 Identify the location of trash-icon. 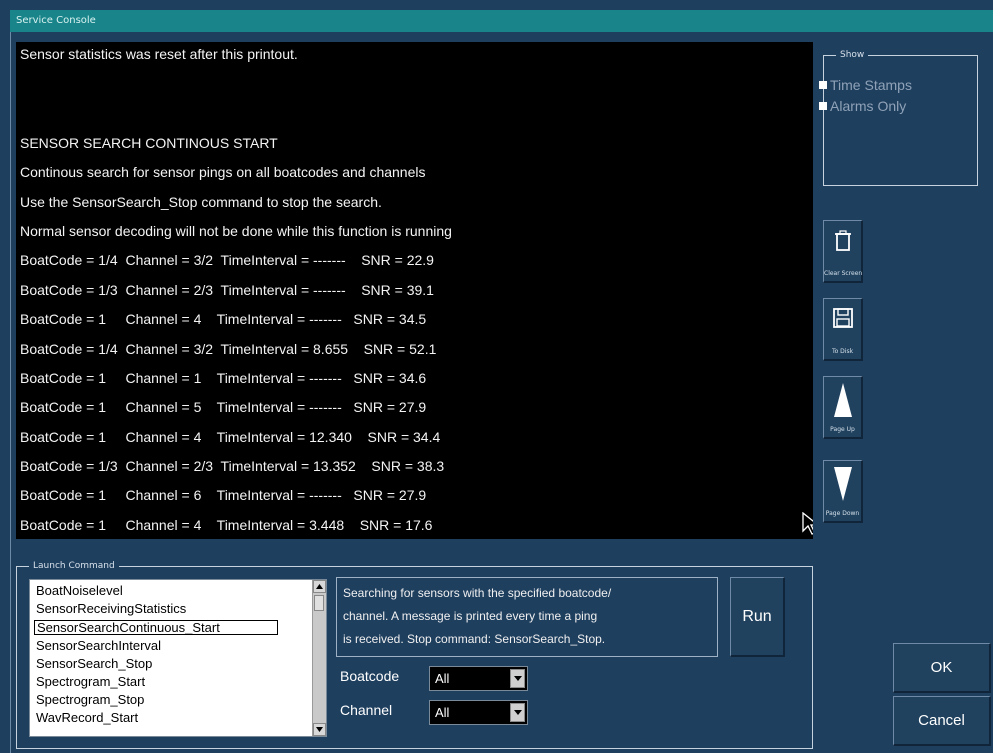
(843, 243).